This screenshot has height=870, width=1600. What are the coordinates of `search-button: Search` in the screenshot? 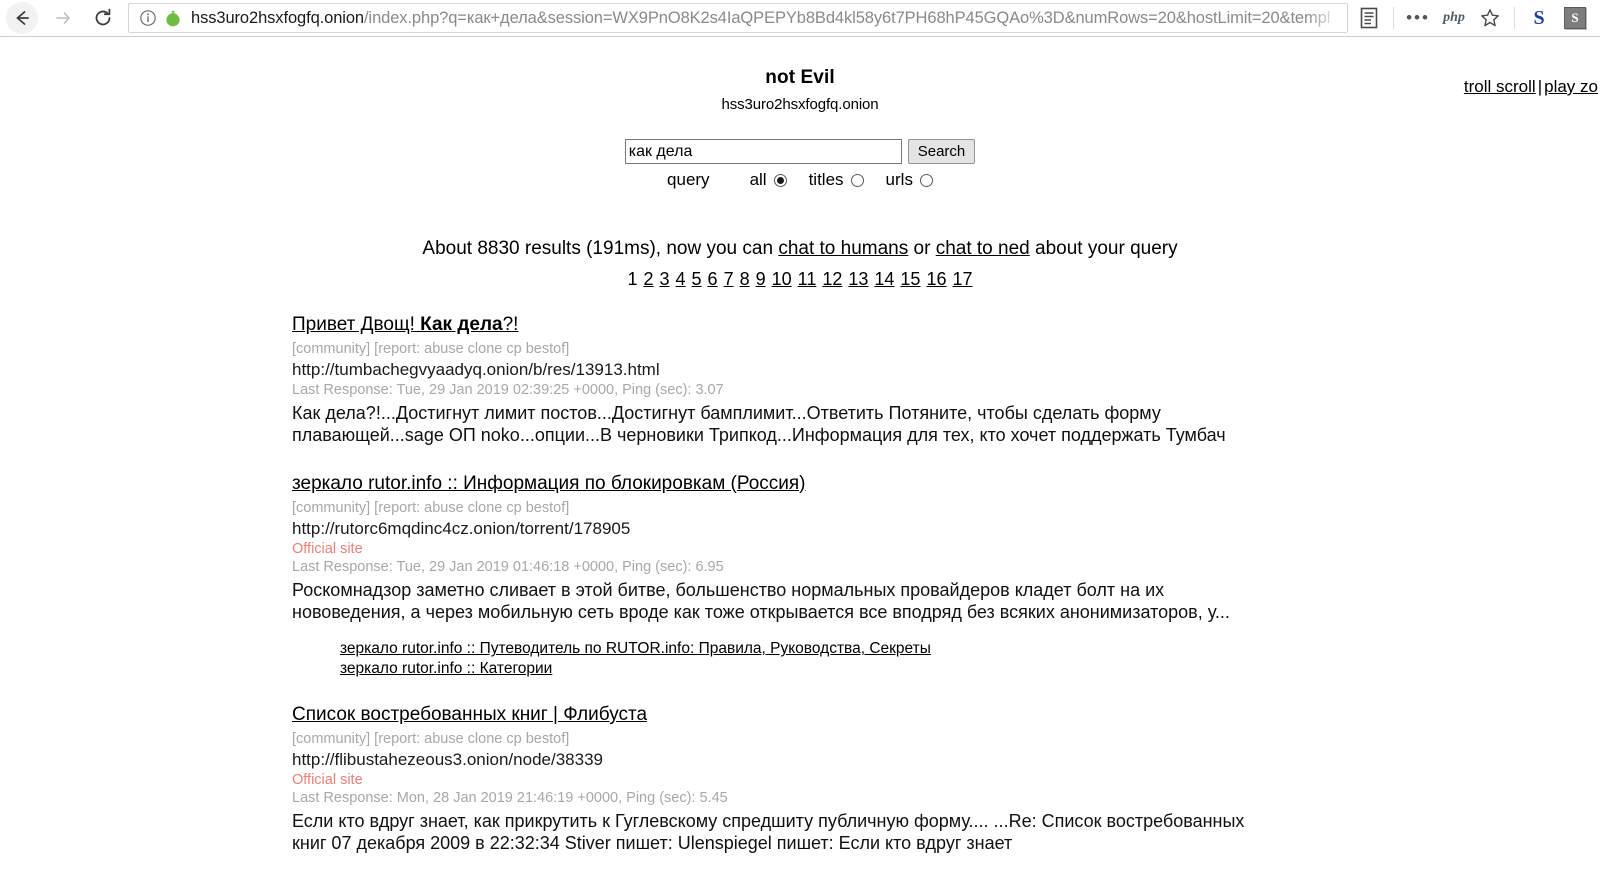 It's located at (941, 151).